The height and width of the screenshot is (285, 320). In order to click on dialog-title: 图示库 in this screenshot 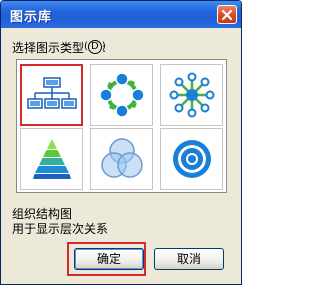, I will do `click(31, 17)`.